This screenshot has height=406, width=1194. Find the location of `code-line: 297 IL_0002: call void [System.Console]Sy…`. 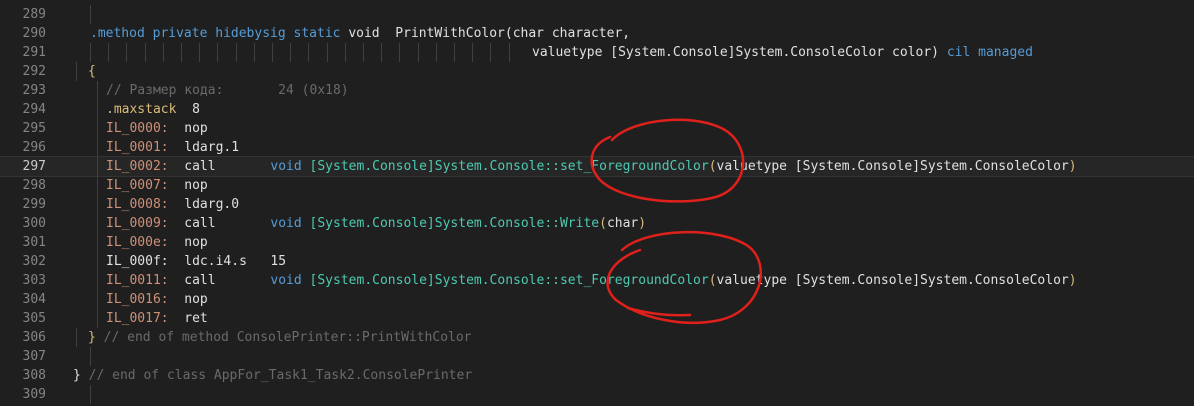

code-line: 297 IL_0002: call void [System.Console]Sy… is located at coordinates (597, 166).